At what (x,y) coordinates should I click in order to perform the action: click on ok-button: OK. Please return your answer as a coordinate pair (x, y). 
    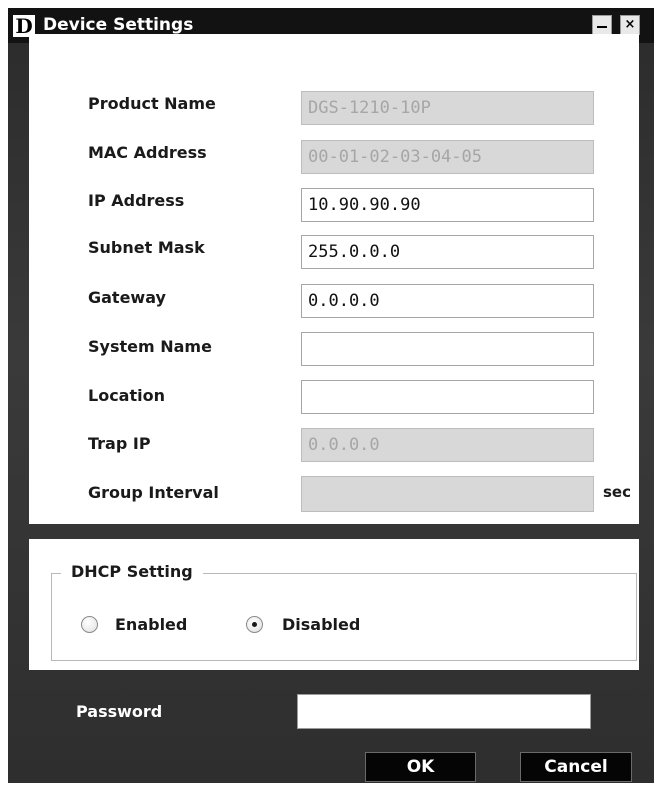
    Looking at the image, I should click on (420, 767).